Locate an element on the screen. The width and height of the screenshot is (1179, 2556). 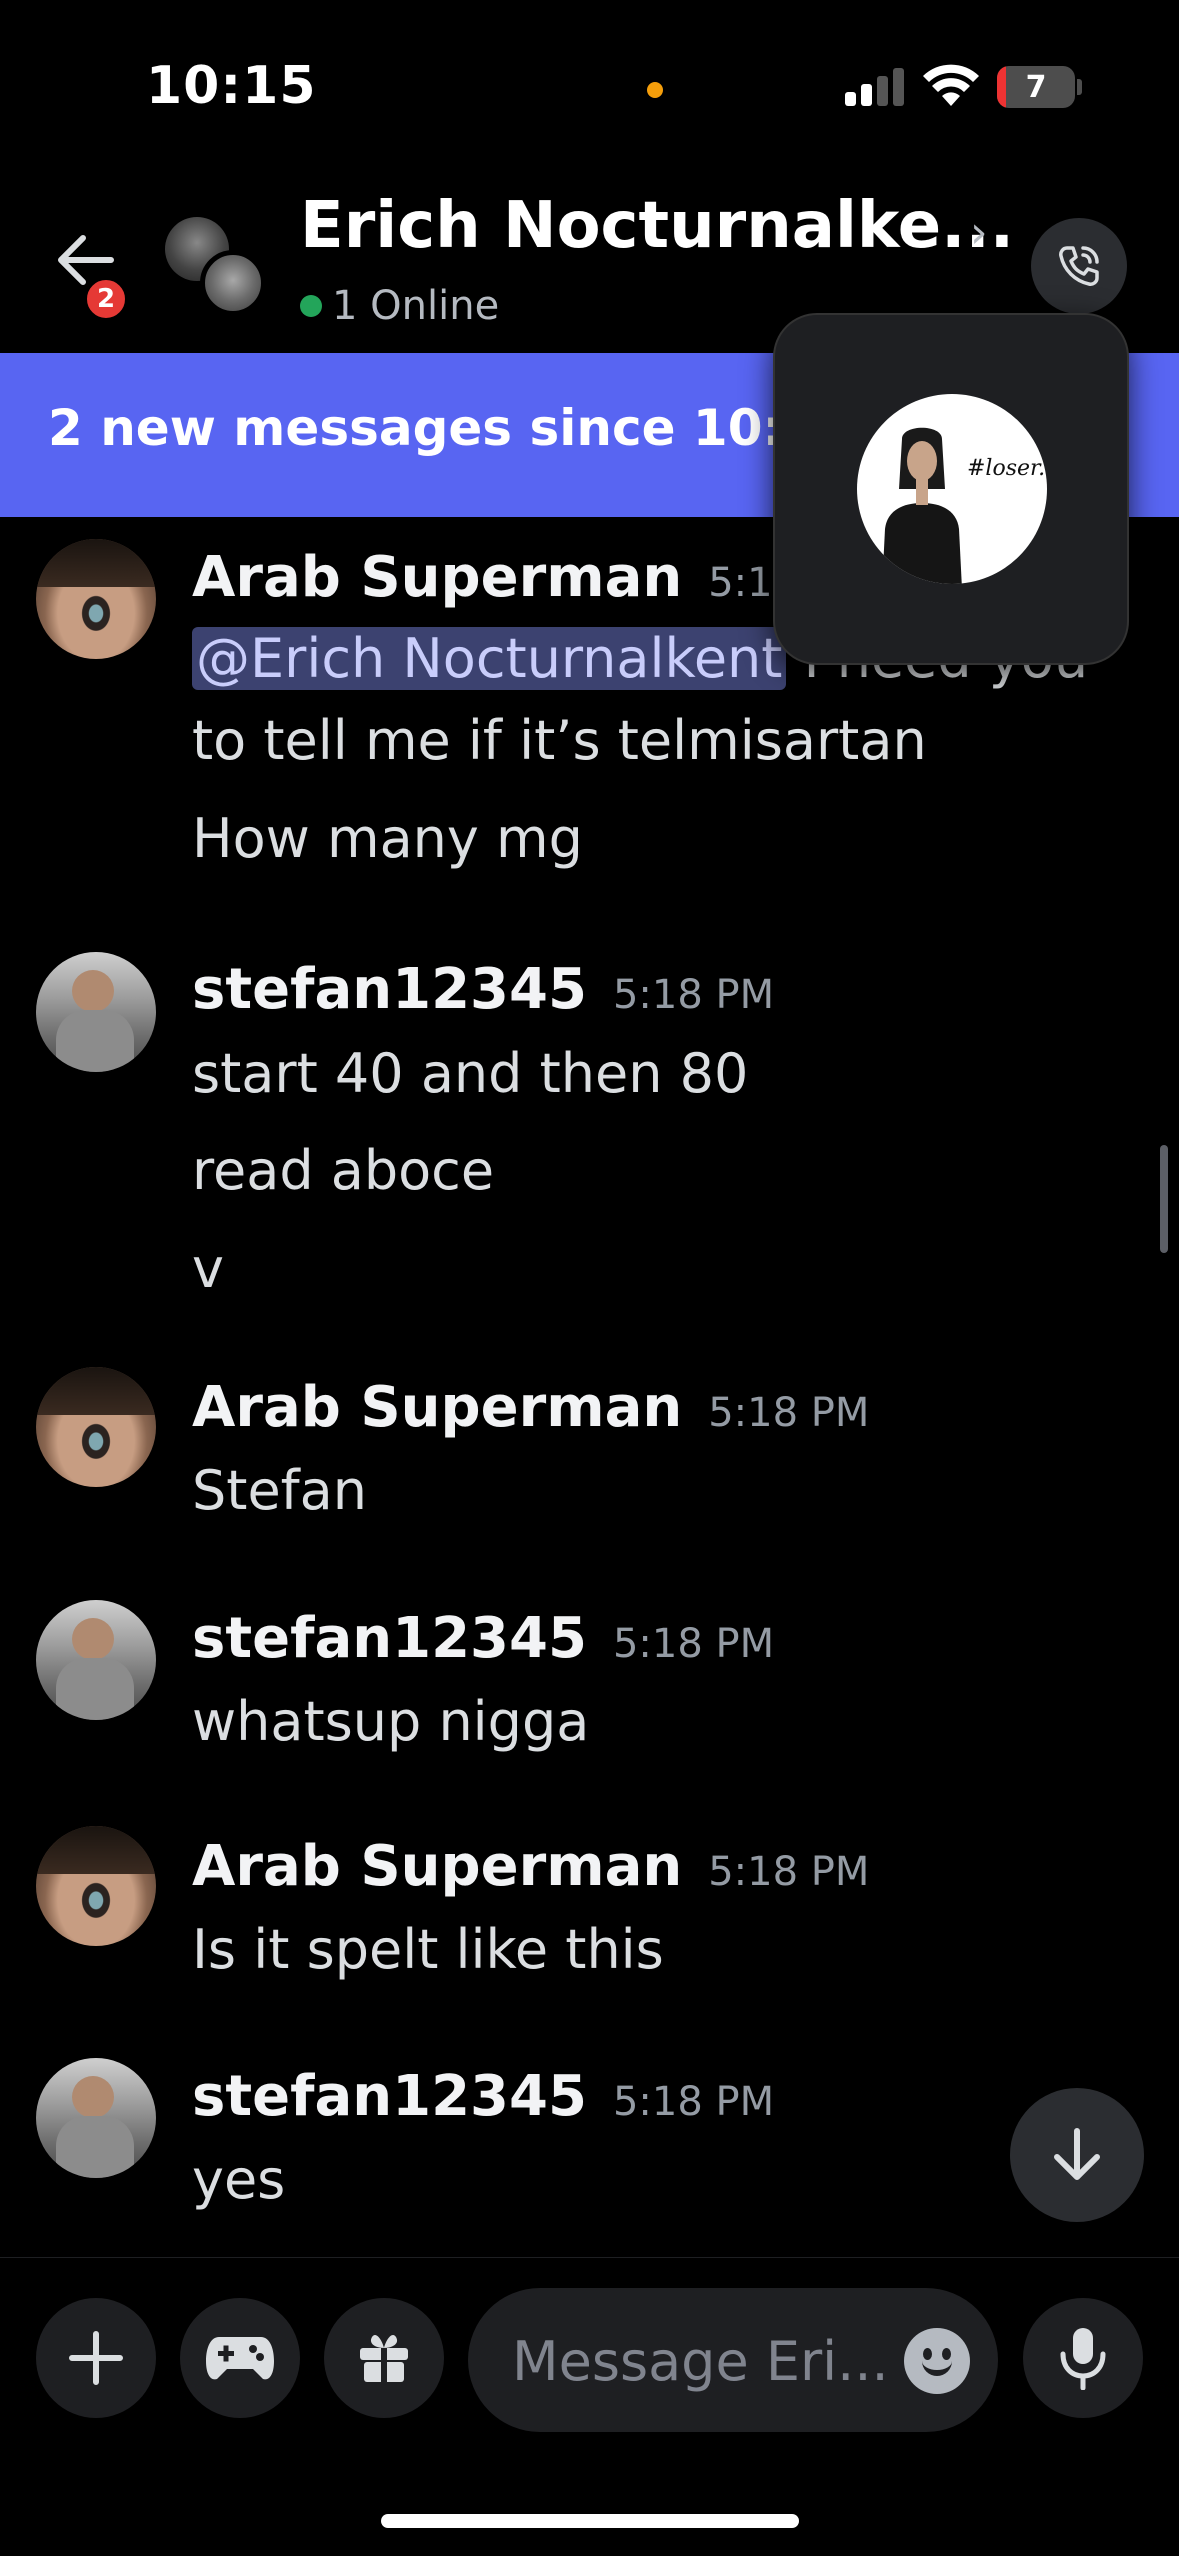
gift-icon is located at coordinates (384, 2358).